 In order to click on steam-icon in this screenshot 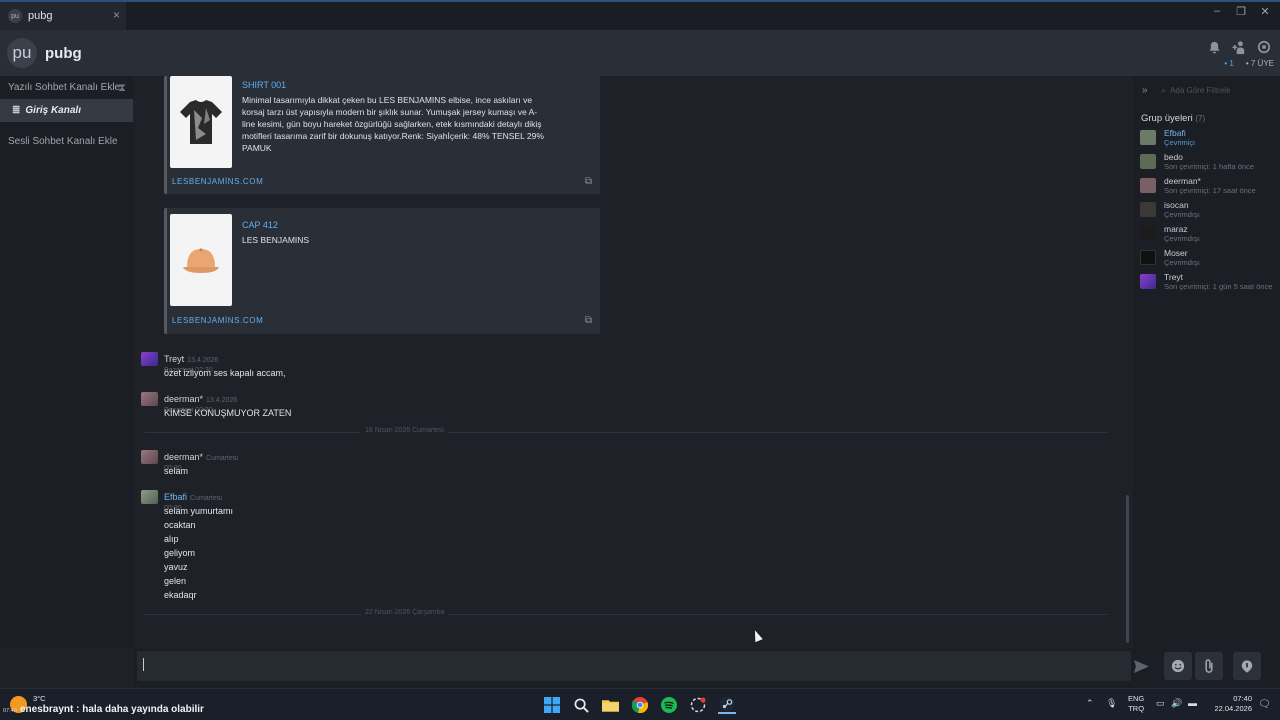, I will do `click(727, 705)`.